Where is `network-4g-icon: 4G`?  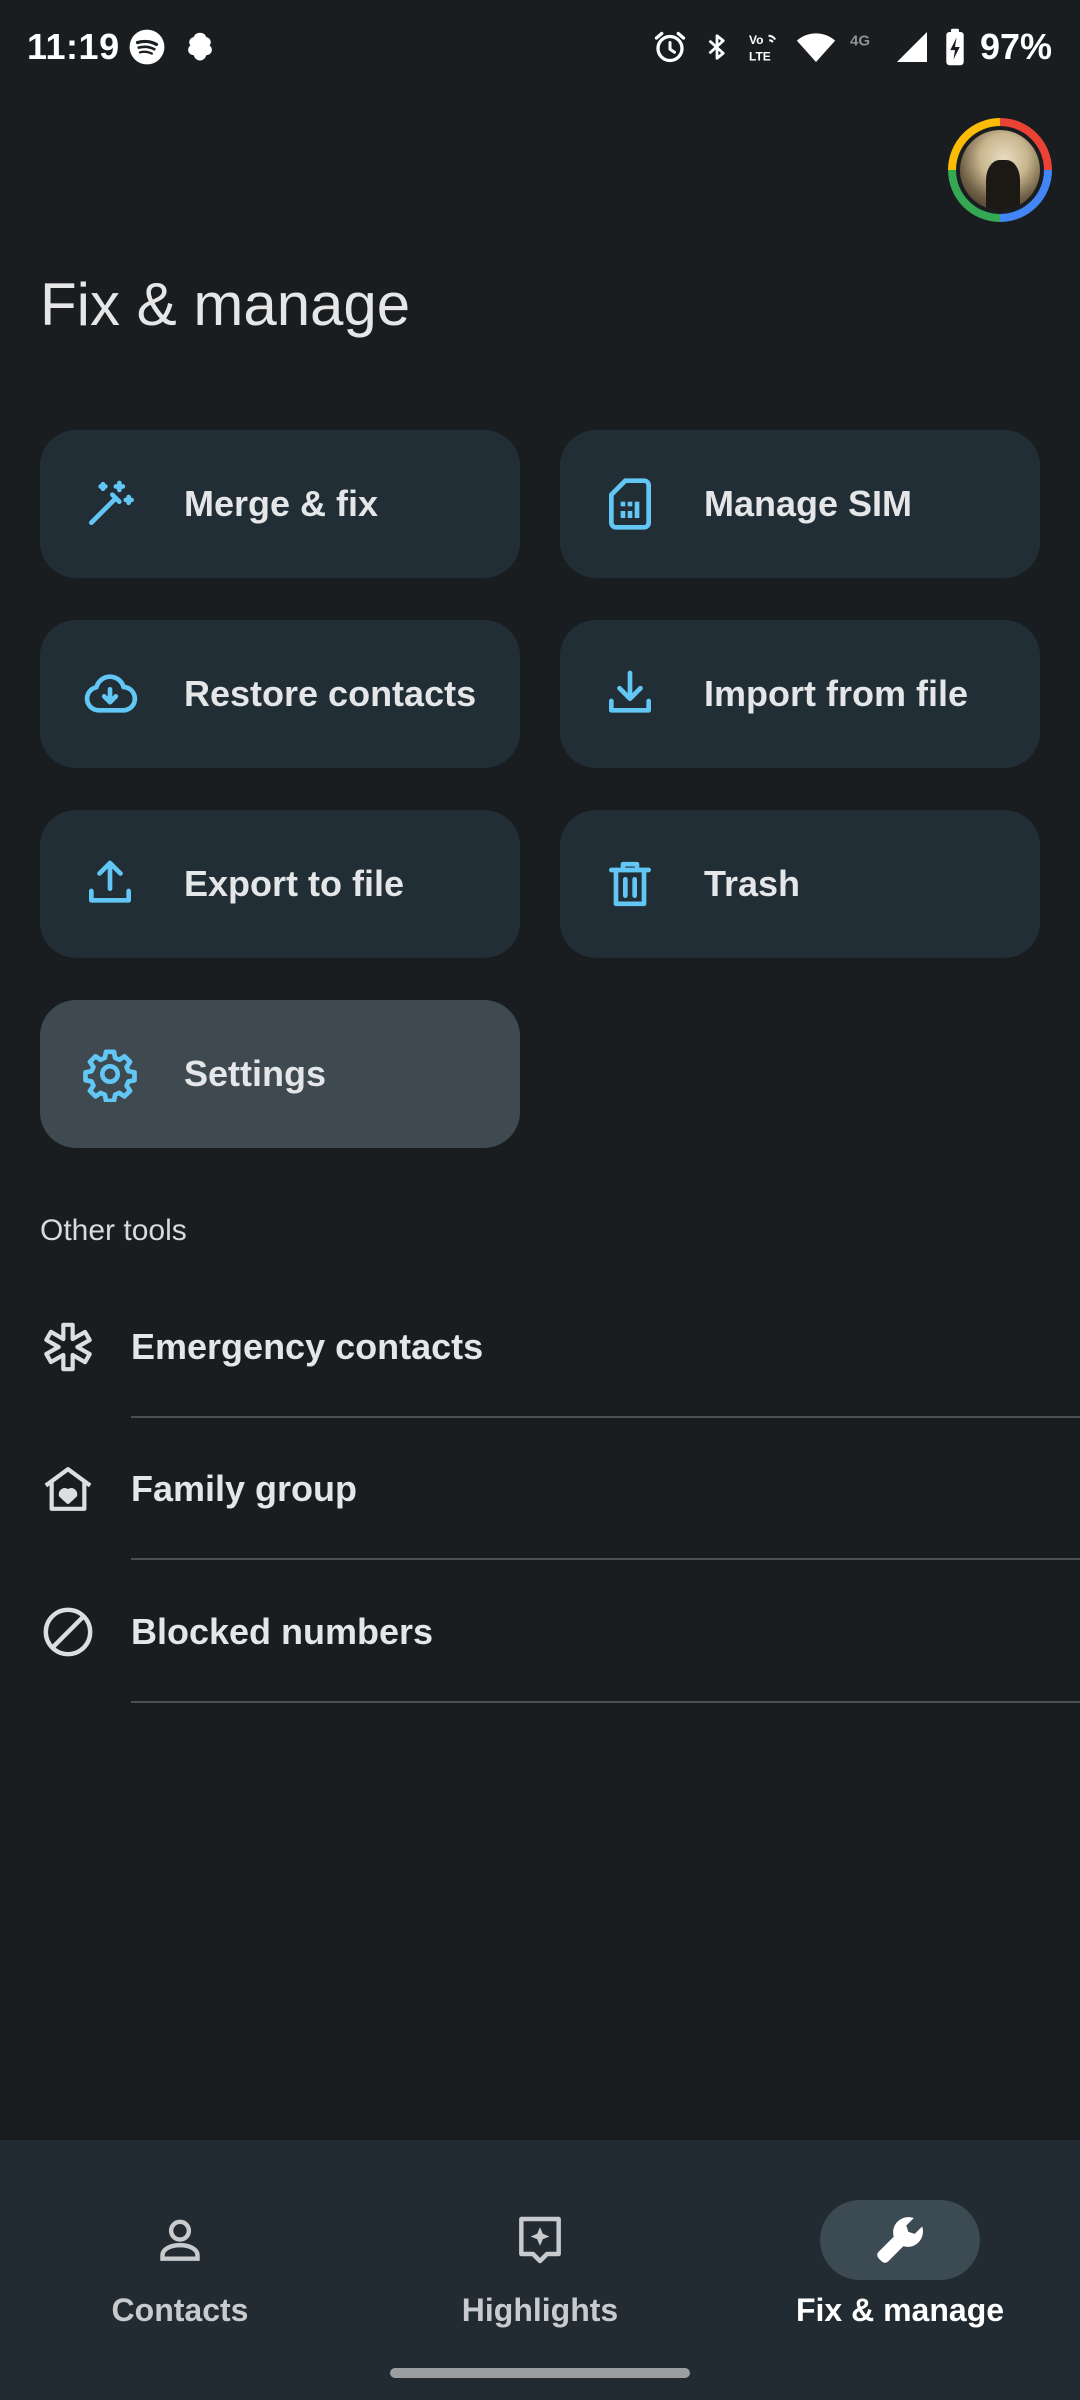 network-4g-icon: 4G is located at coordinates (865, 47).